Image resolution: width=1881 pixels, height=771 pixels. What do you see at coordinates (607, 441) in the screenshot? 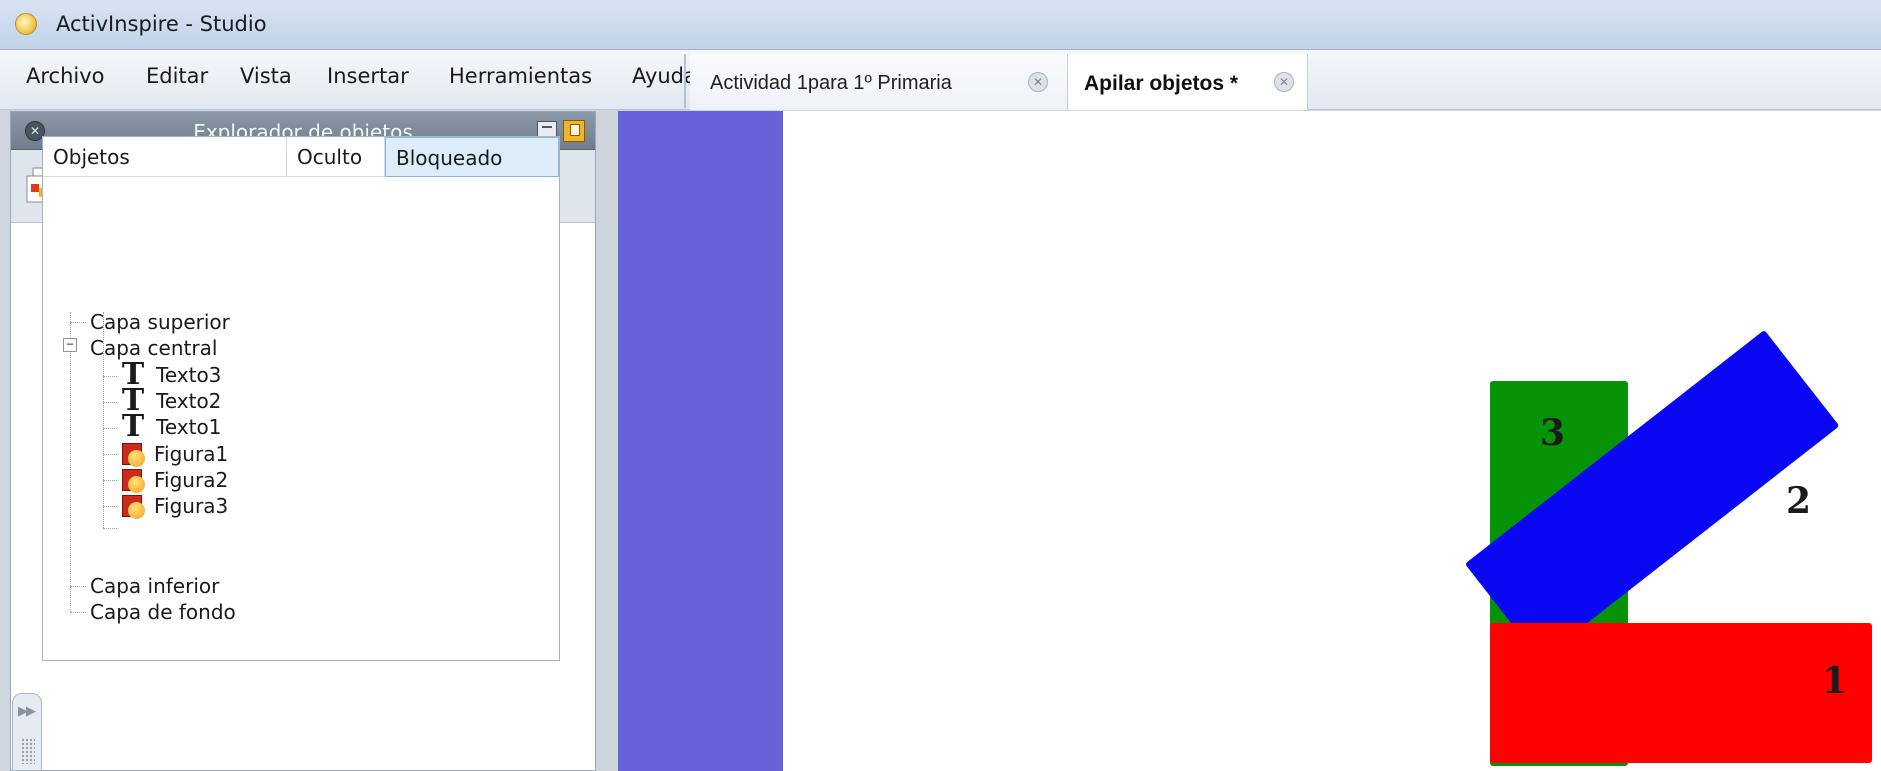
I see `panel-splitter` at bounding box center [607, 441].